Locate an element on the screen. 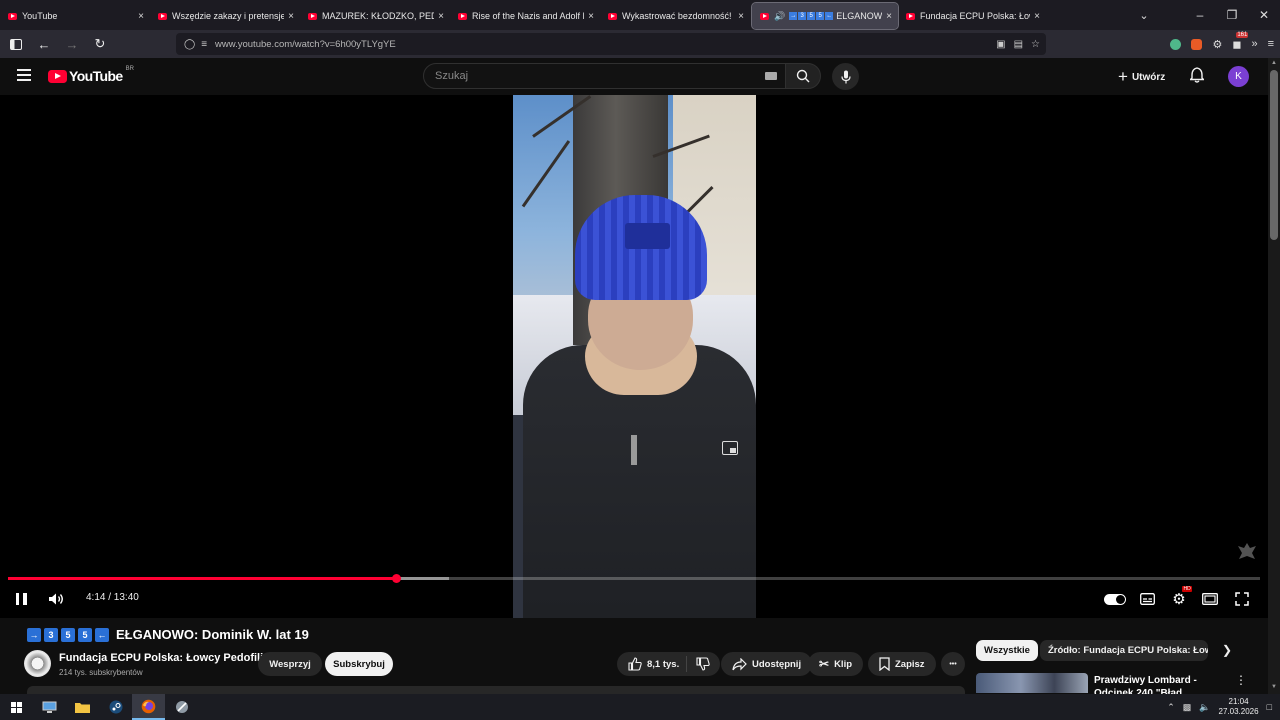  app-menu-icon: ≡ is located at coordinates (1271, 44).